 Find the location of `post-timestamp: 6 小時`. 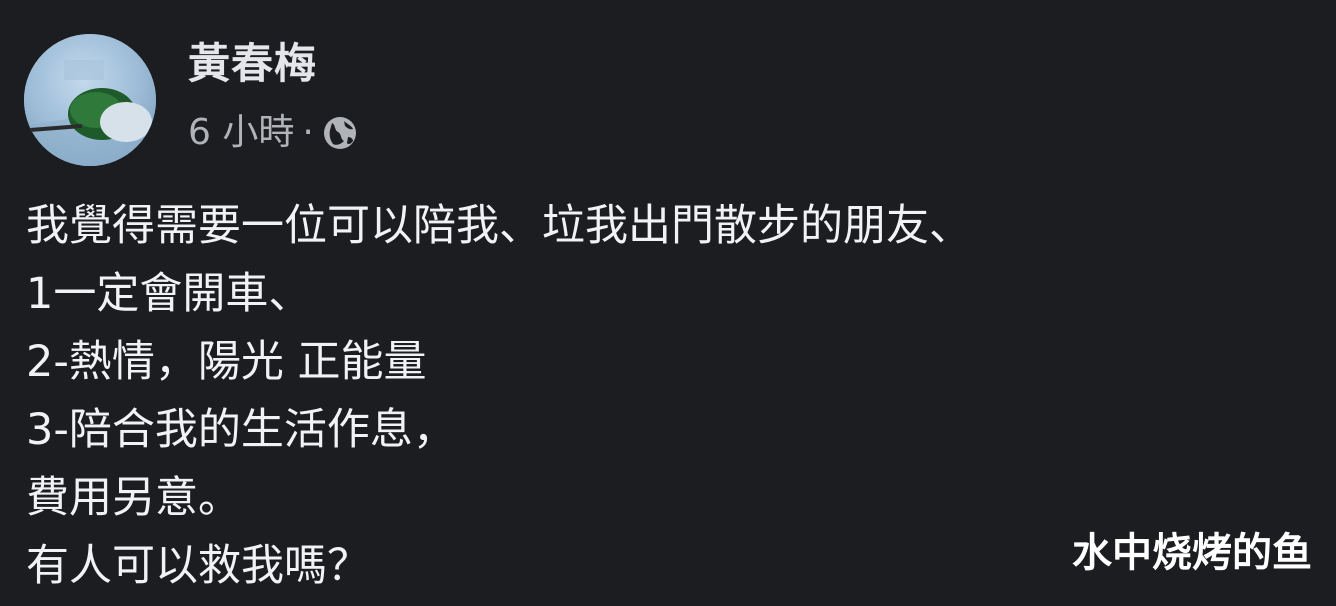

post-timestamp: 6 小時 is located at coordinates (241, 133).